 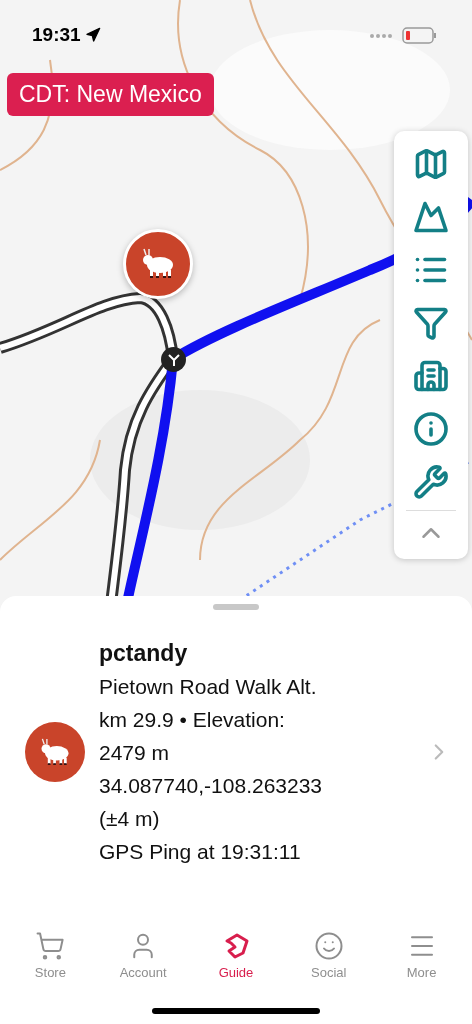 I want to click on detail-line: GPS Ping at 19:31:11, so click(x=200, y=852).